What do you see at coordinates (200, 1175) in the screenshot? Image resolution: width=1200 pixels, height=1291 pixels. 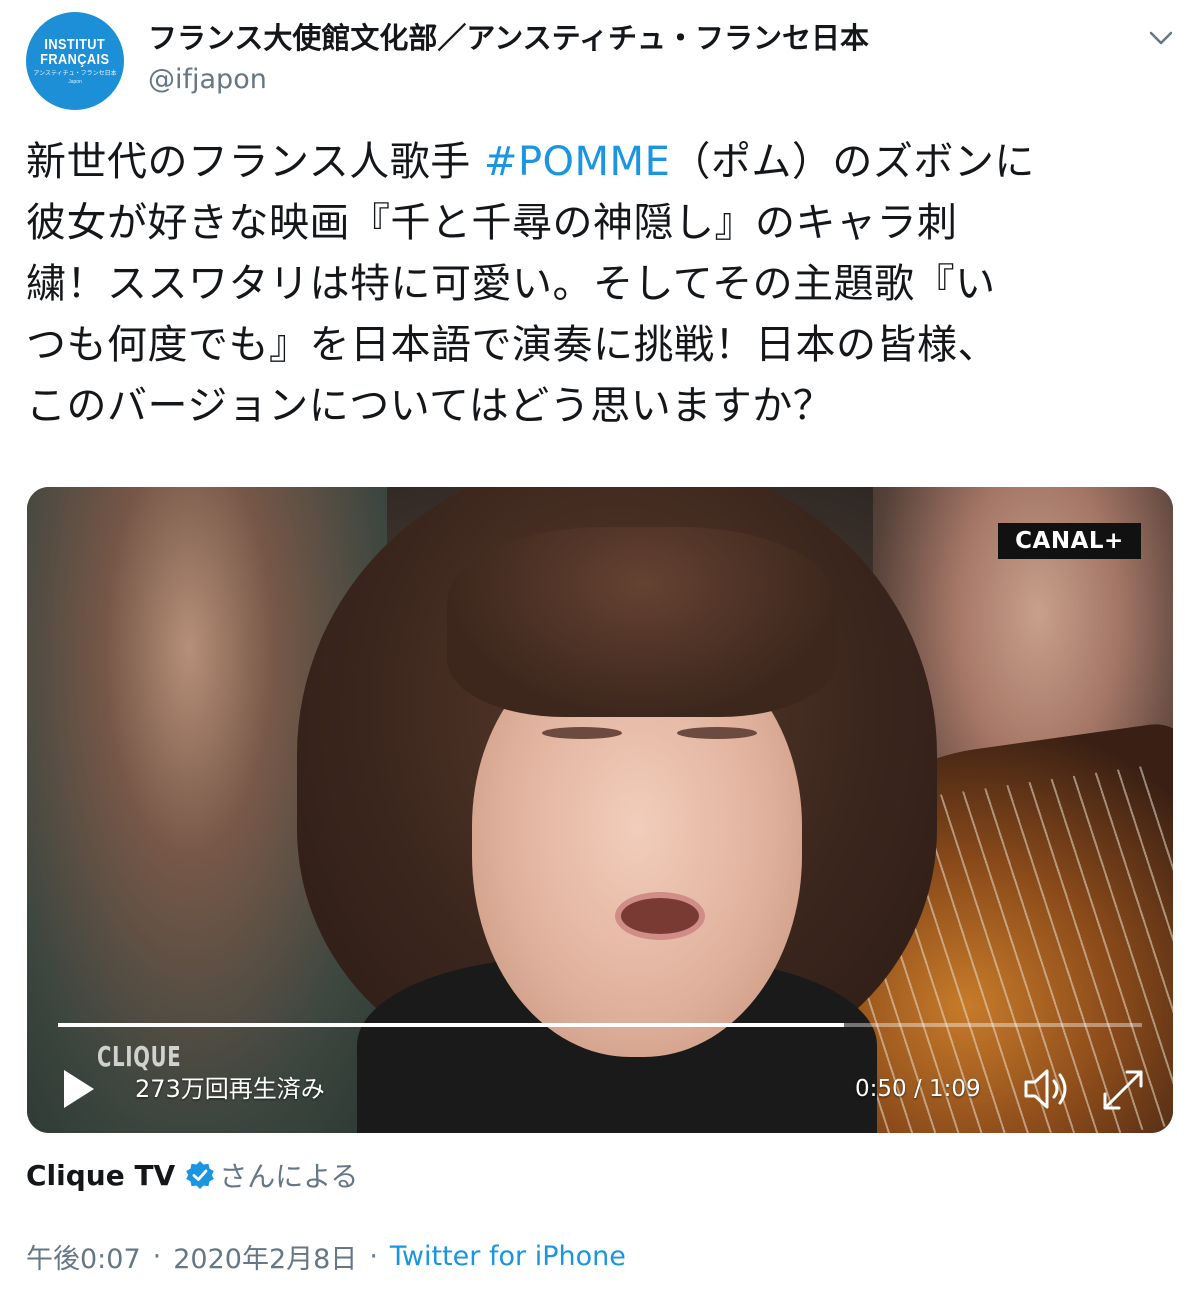 I see `verified-badge-icon` at bounding box center [200, 1175].